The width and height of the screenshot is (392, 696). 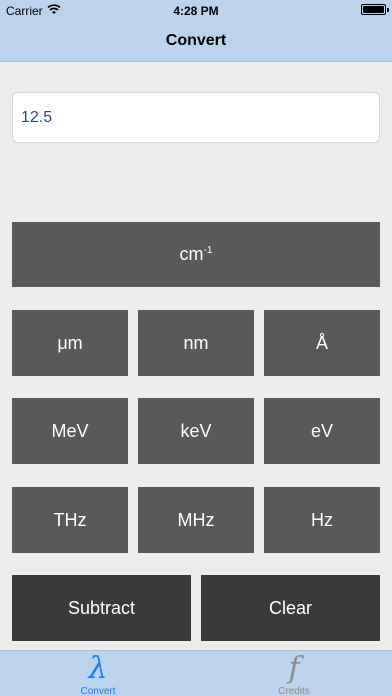 I want to click on unit-label-mhz: MHz, so click(x=196, y=519).